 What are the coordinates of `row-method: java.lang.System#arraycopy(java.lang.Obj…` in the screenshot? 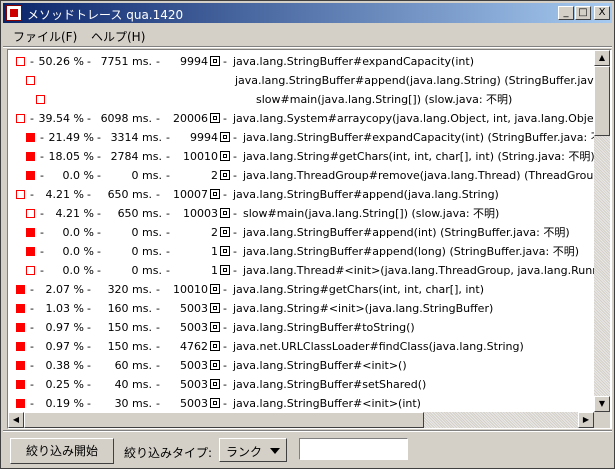 It's located at (413, 118).